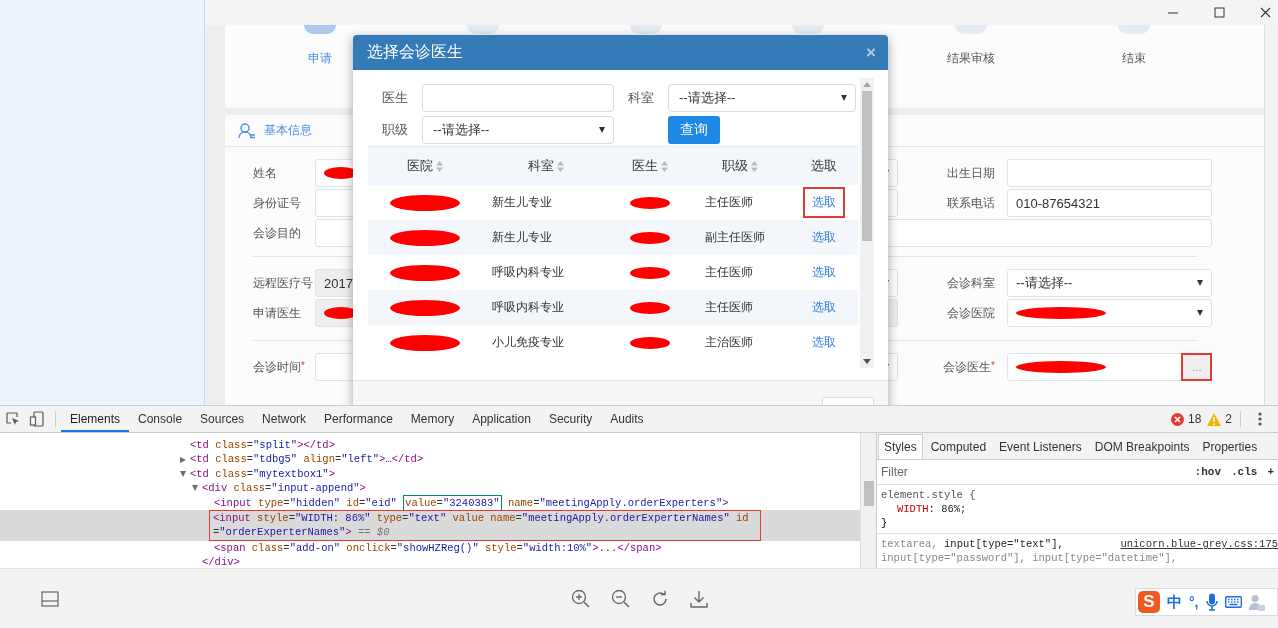 Image resolution: width=1278 pixels, height=628 pixels. What do you see at coordinates (284, 488) in the screenshot?
I see `code-line: <div class="input-append">` at bounding box center [284, 488].